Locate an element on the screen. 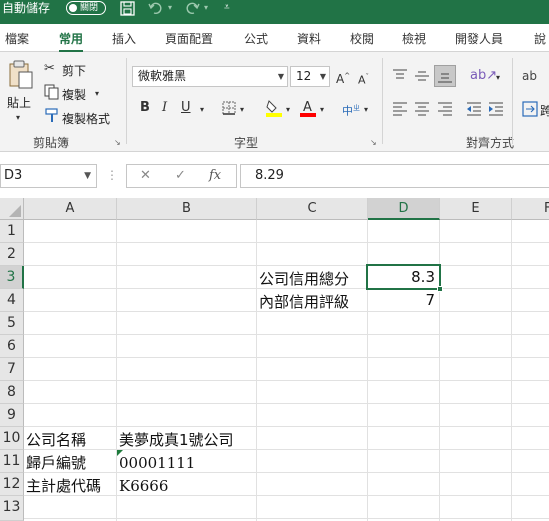  cell-b10: 美夢成真1號公司 is located at coordinates (176, 440).